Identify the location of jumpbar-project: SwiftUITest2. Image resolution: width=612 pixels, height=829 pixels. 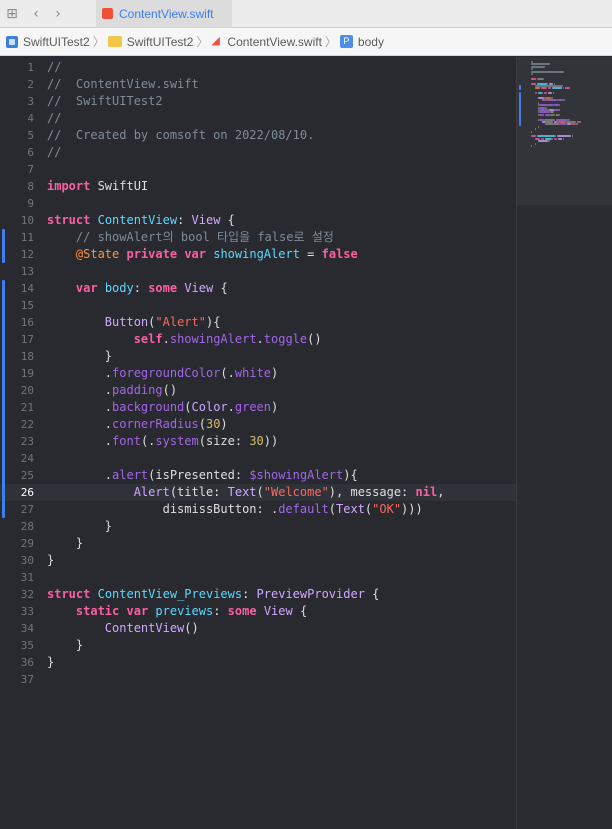
(48, 42).